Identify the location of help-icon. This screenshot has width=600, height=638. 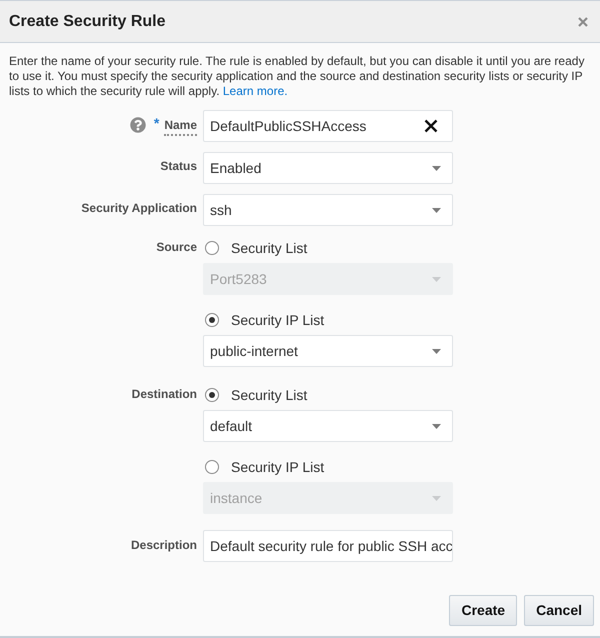
(138, 125).